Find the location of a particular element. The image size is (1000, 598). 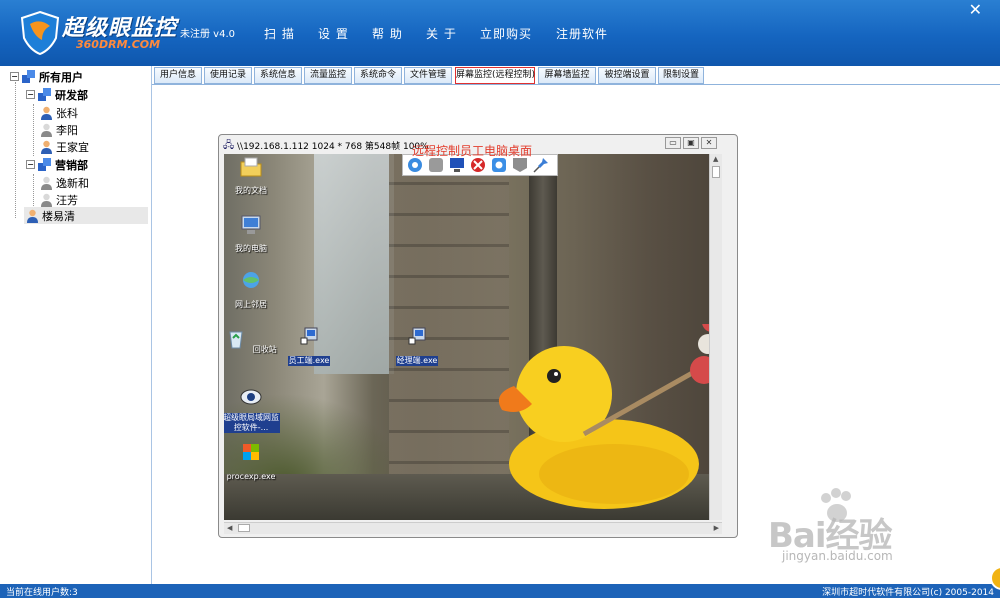

restore-button: ▣ is located at coordinates (691, 143).